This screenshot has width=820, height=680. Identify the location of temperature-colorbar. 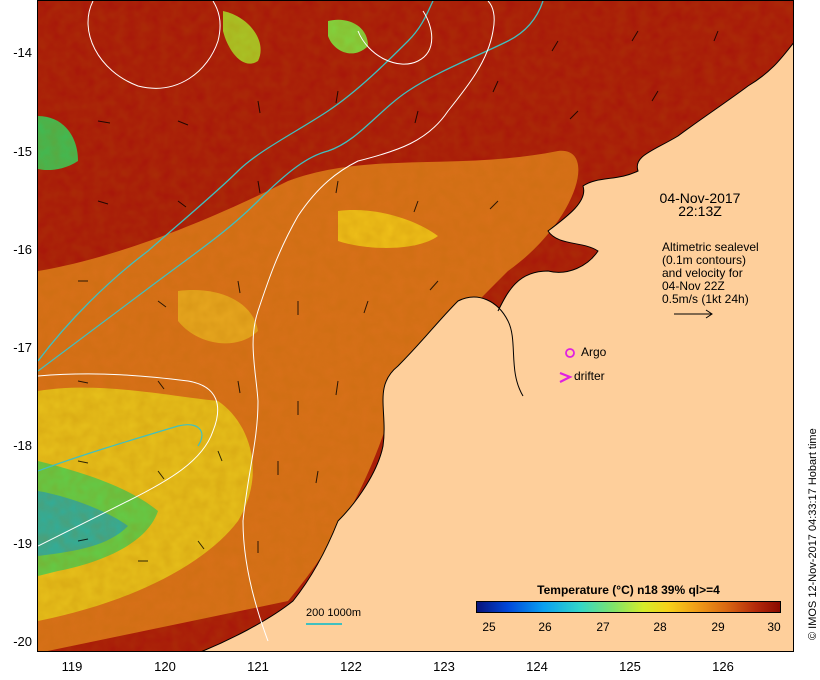
(628, 607).